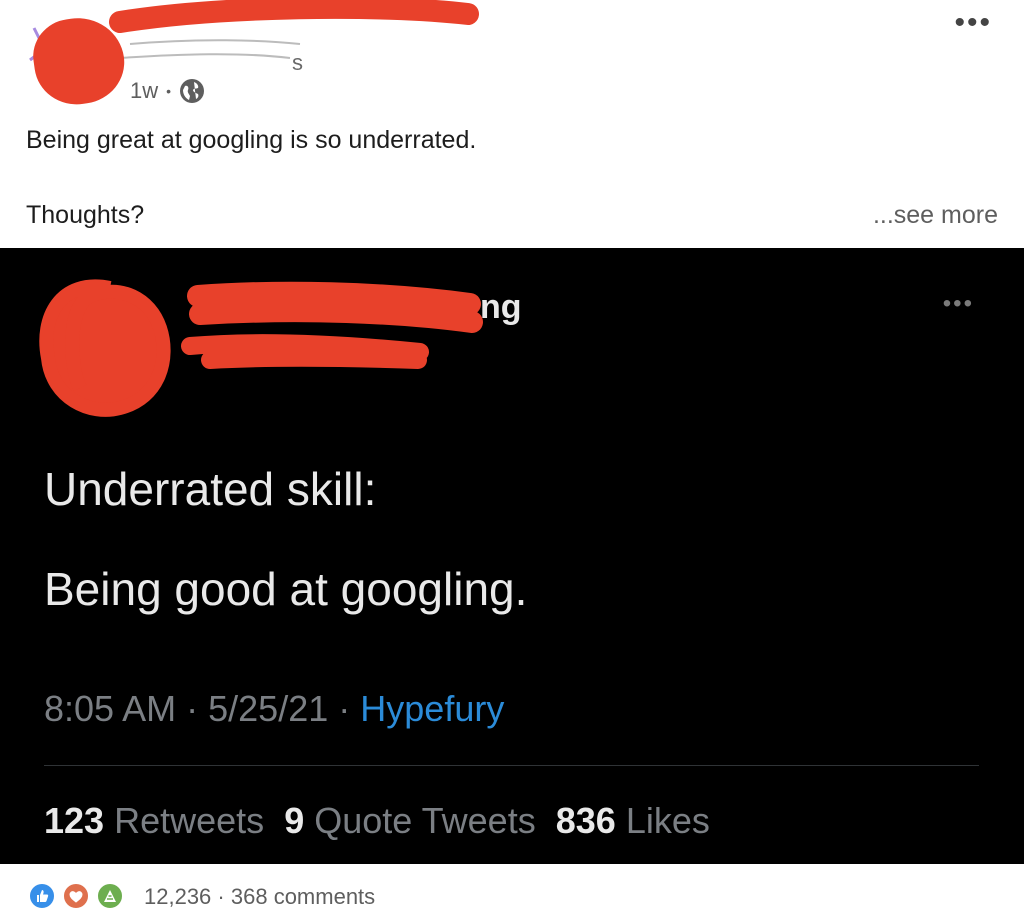 The width and height of the screenshot is (1024, 923). I want to click on retweets-label: Retweets, so click(189, 820).